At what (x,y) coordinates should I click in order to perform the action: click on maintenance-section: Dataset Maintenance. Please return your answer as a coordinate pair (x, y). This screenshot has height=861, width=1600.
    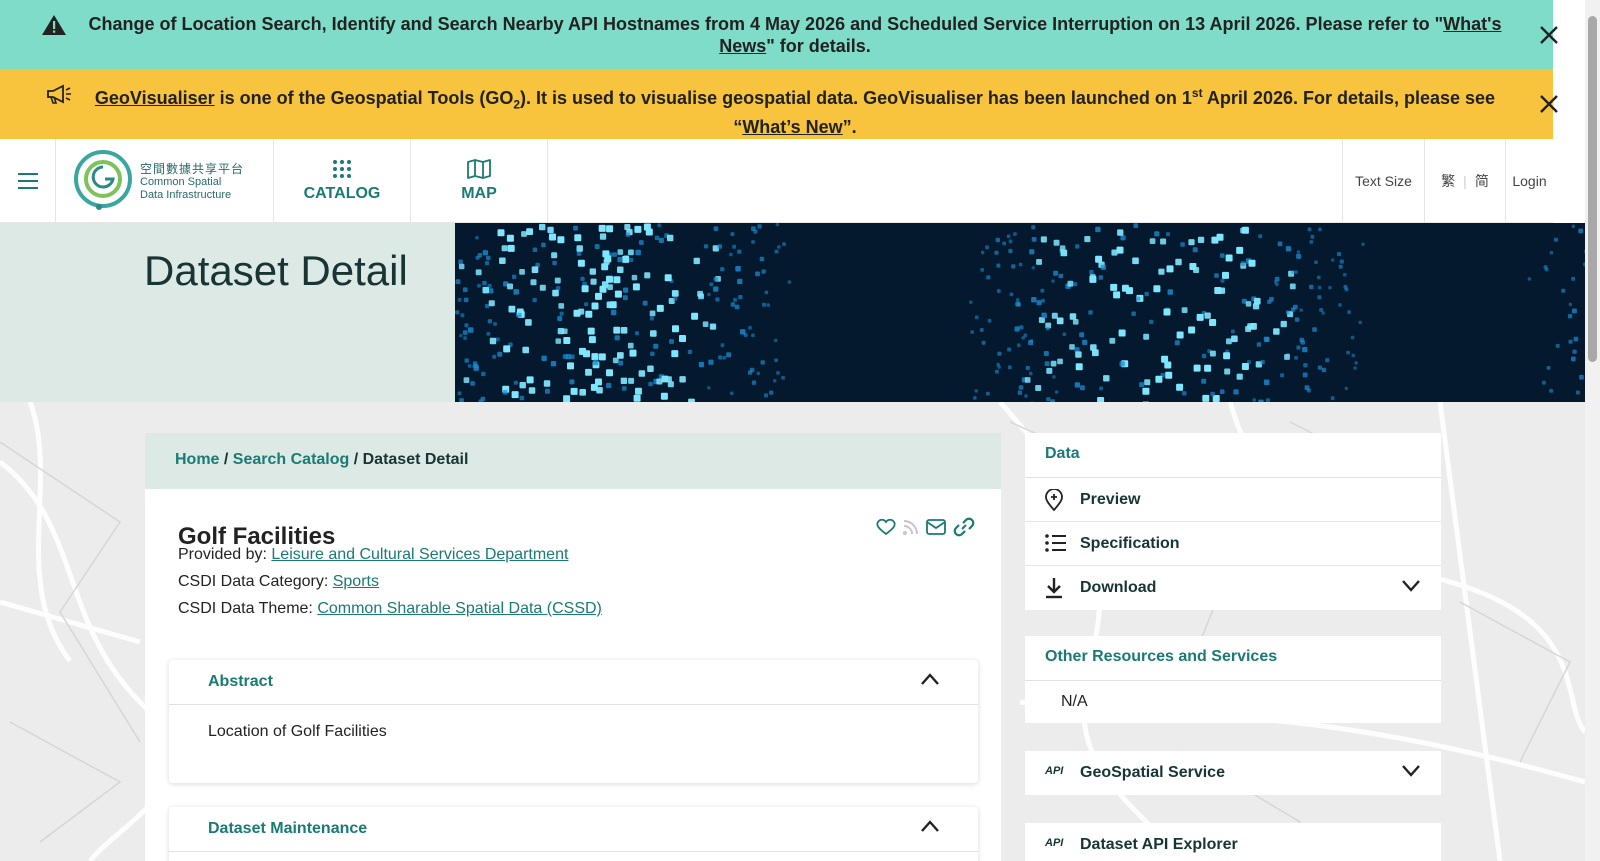
    Looking at the image, I should click on (573, 834).